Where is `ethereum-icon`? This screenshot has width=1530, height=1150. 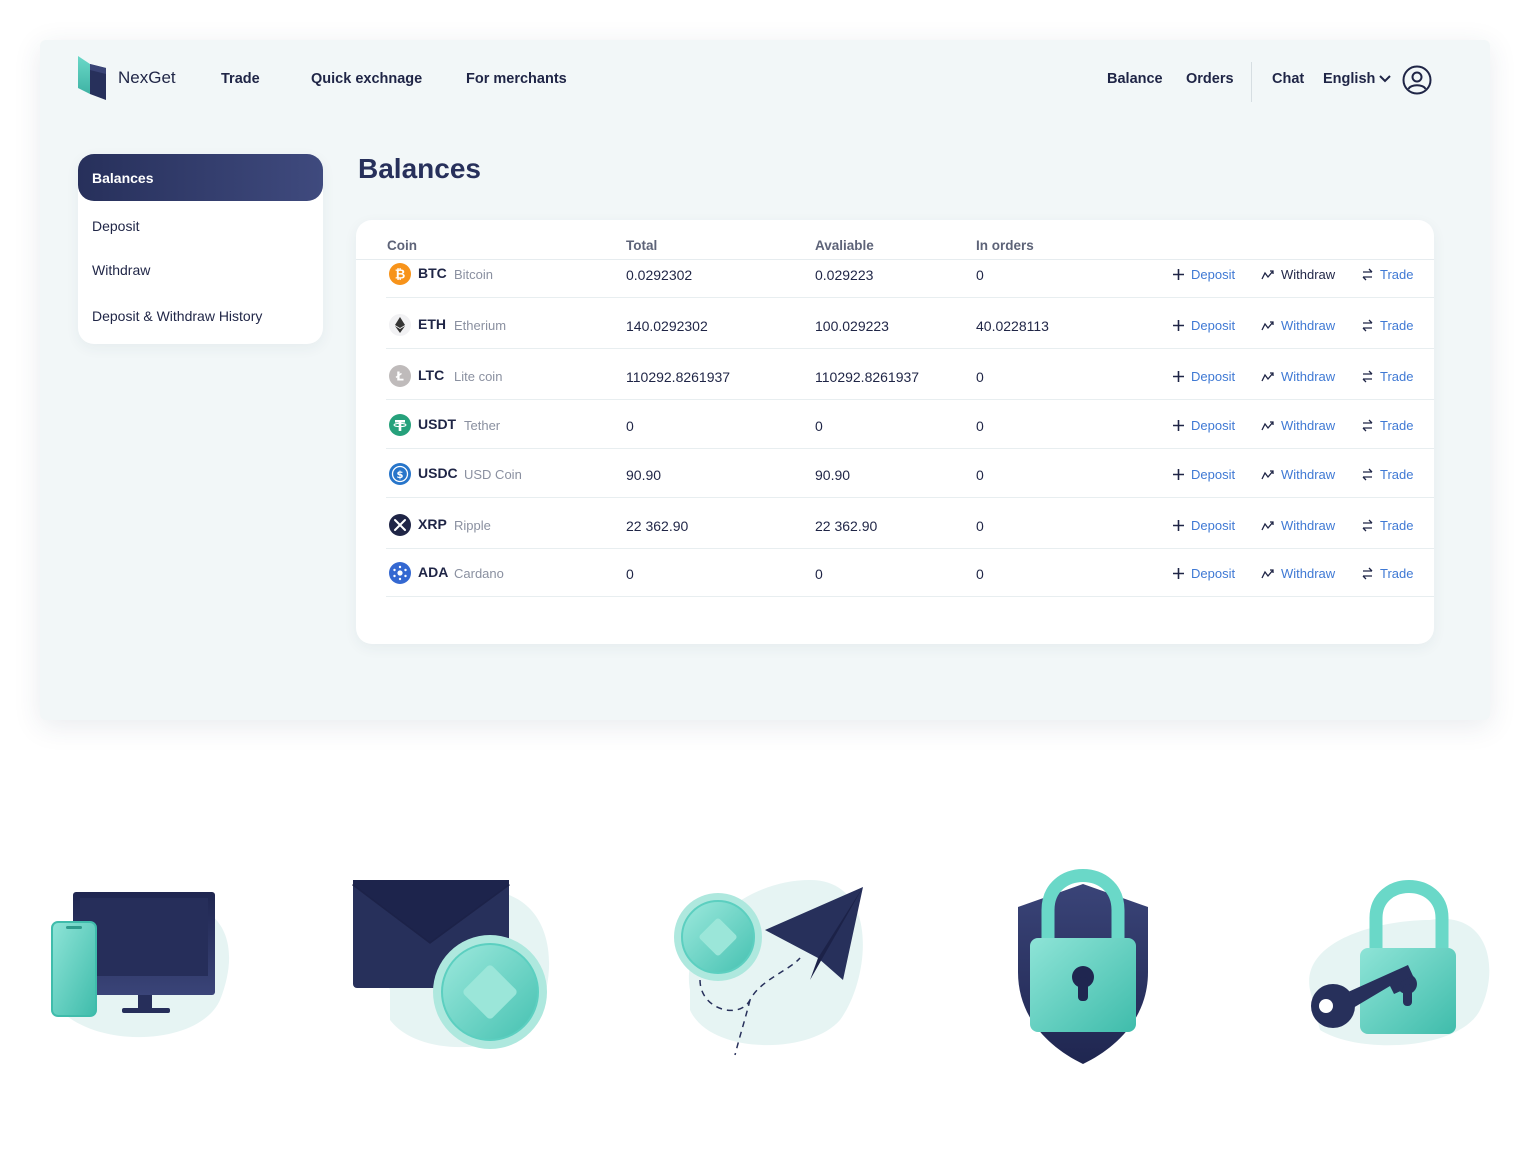 ethereum-icon is located at coordinates (400, 325).